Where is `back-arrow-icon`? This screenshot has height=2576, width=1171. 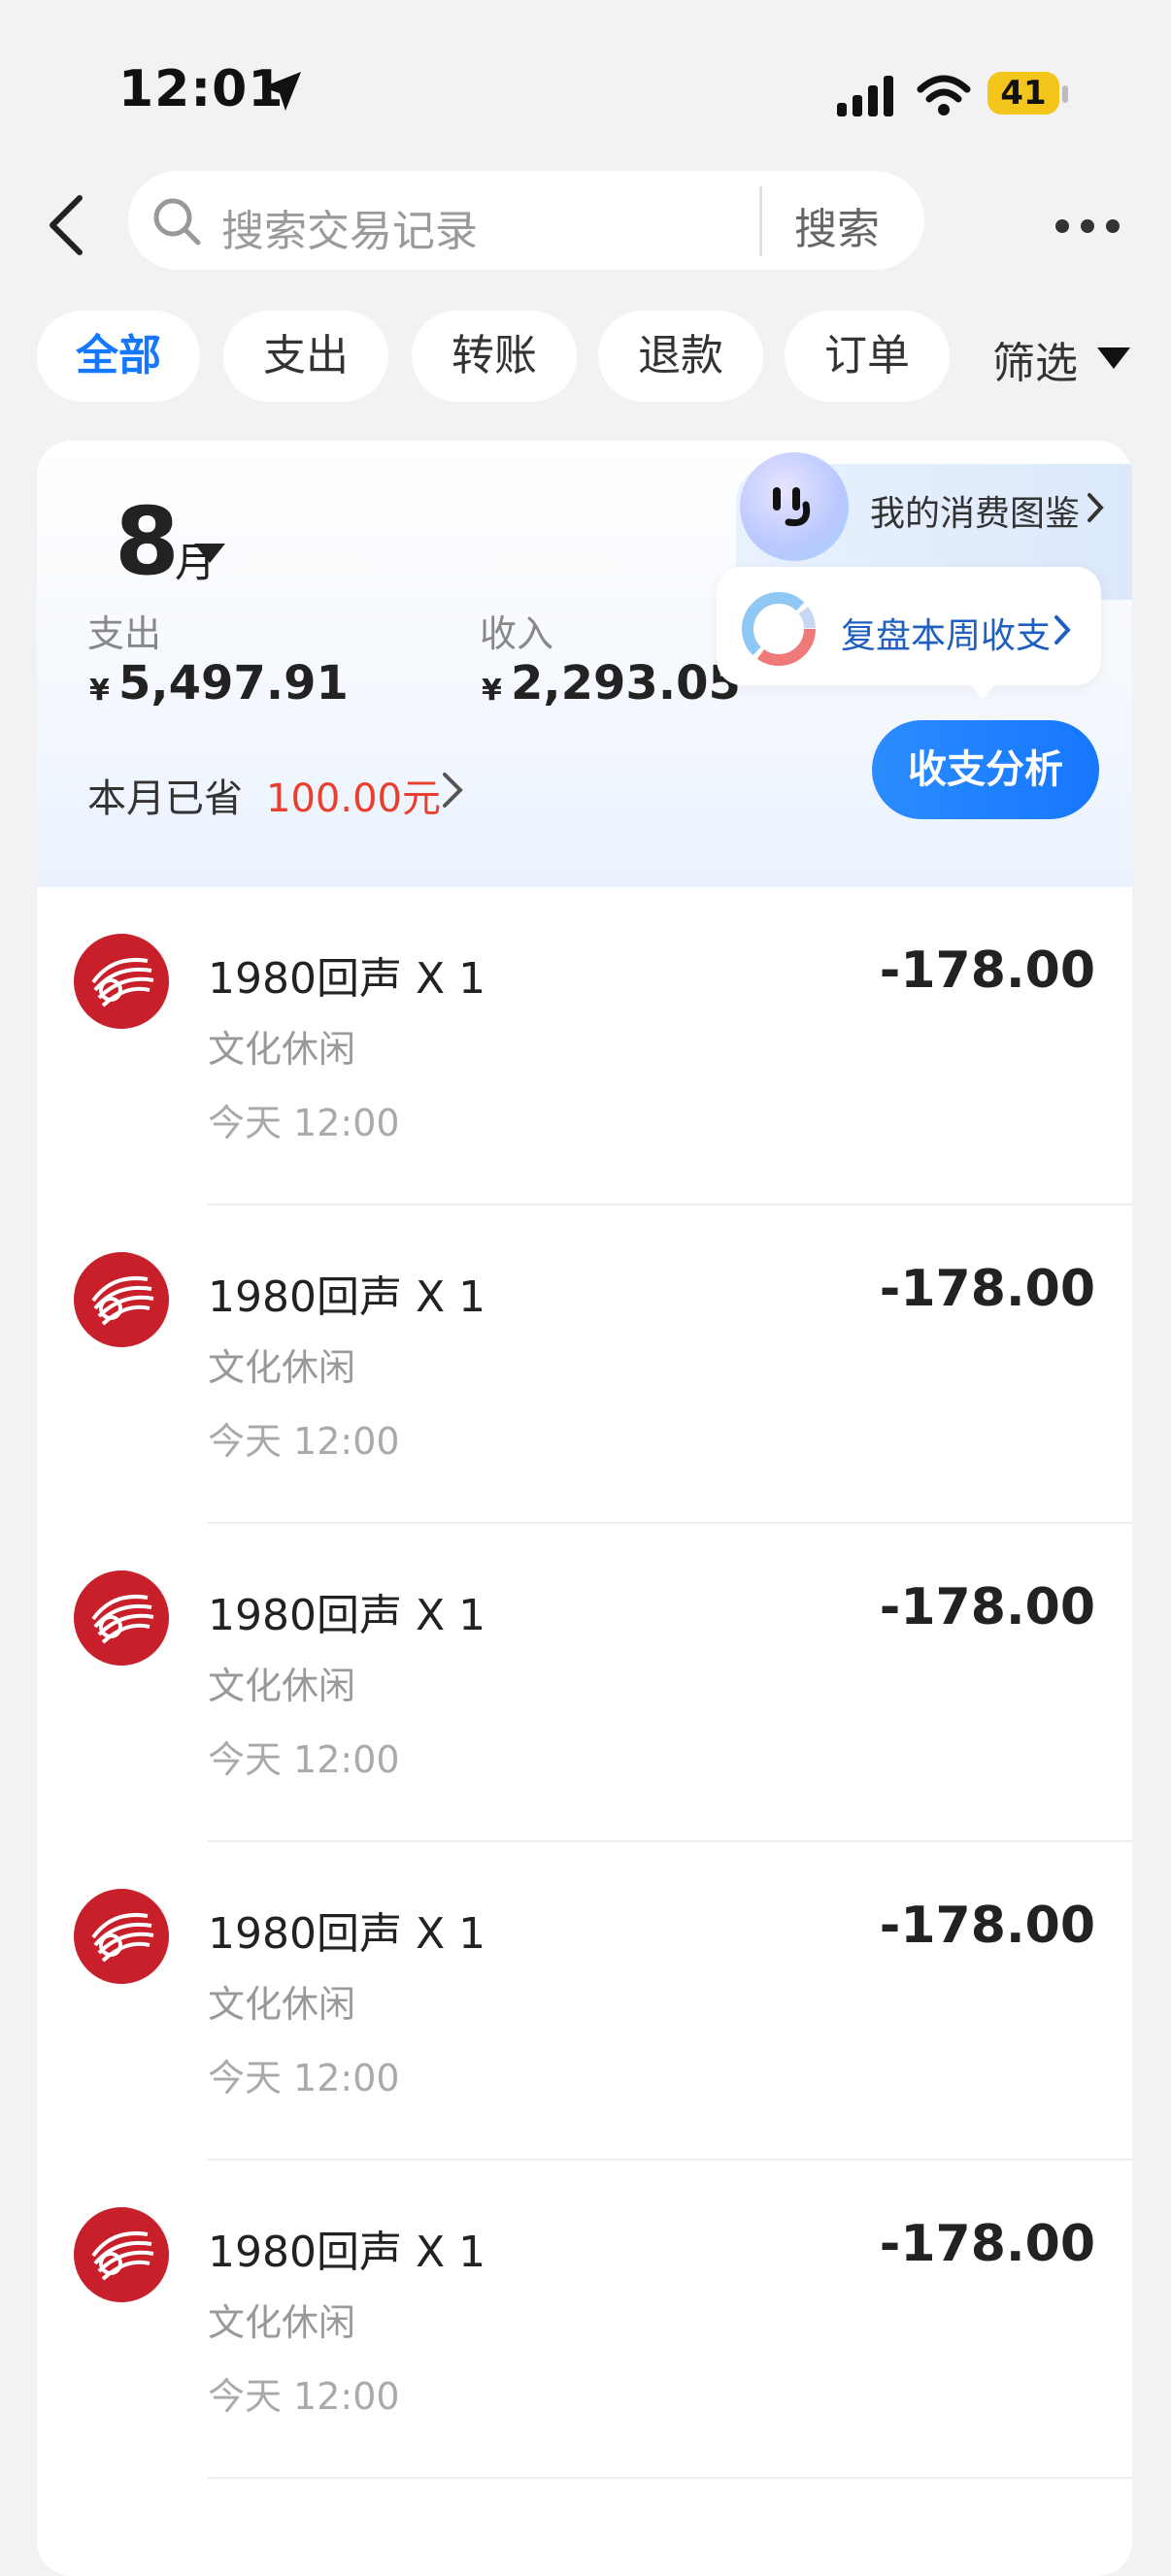 back-arrow-icon is located at coordinates (66, 225).